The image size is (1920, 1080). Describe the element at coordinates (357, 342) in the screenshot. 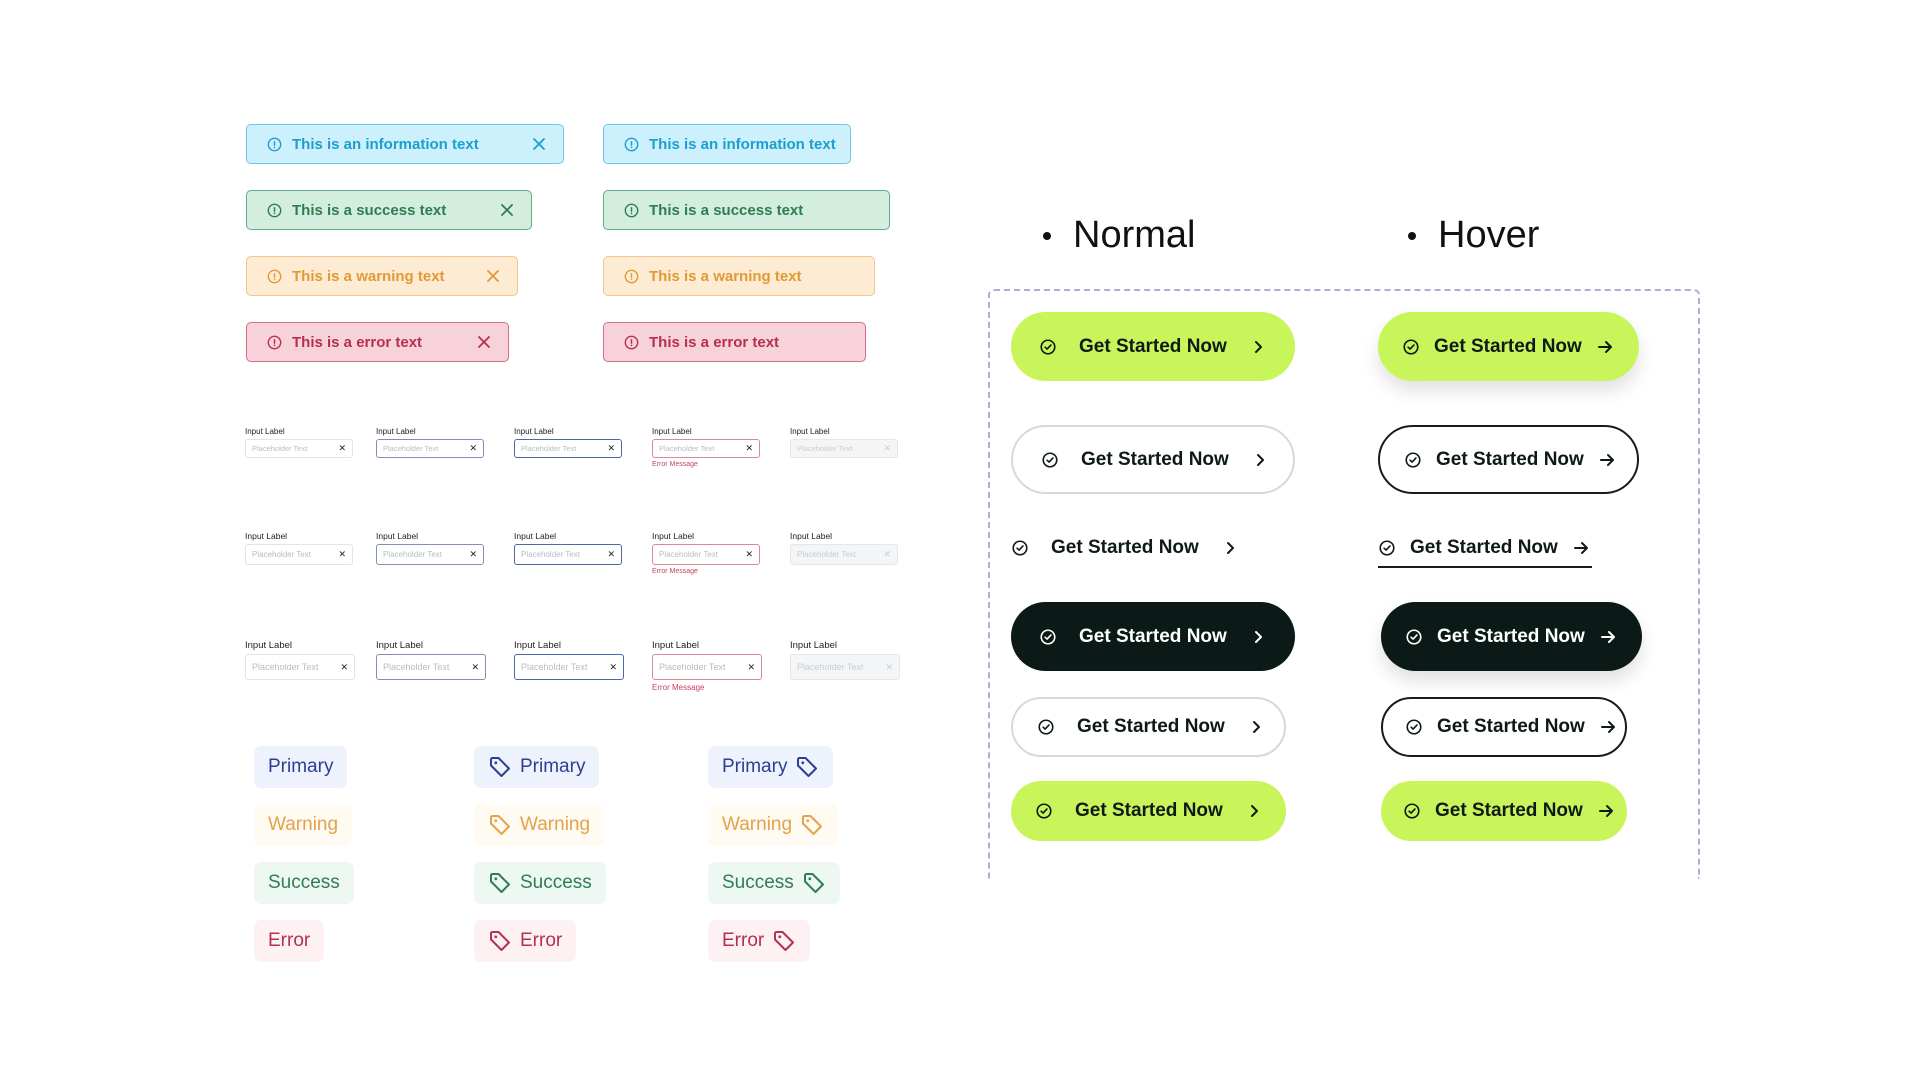

I see `alert-text: This is a error text` at that location.